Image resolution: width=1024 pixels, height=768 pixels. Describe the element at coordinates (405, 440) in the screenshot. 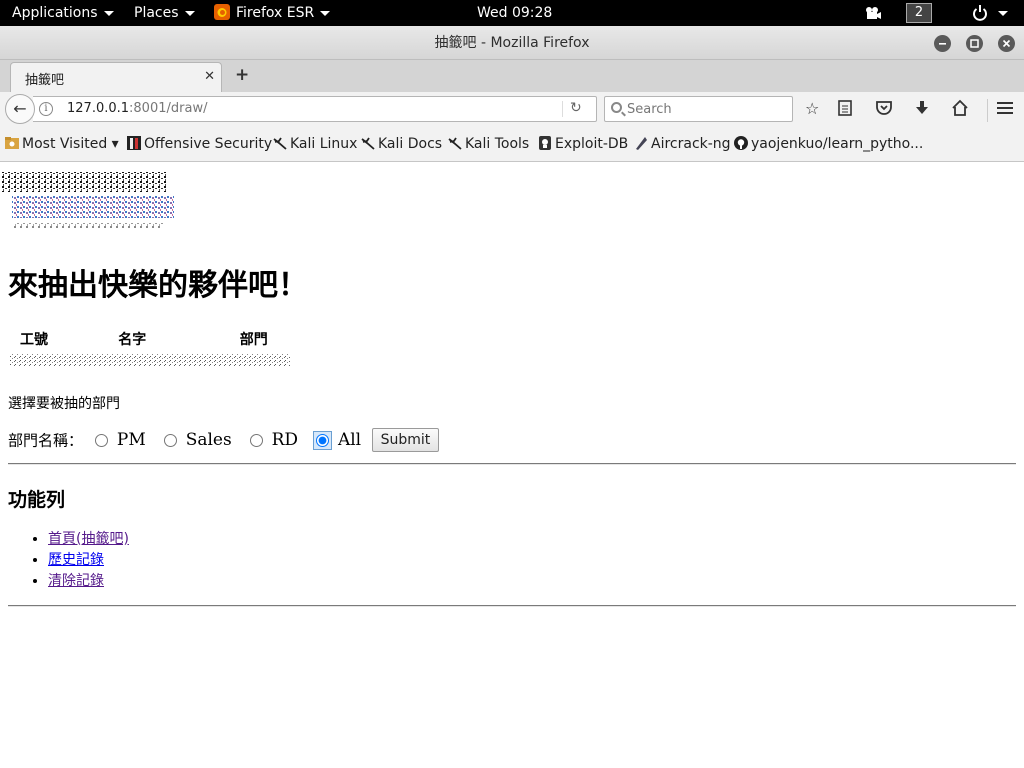

I see `submit-button: Submit` at that location.